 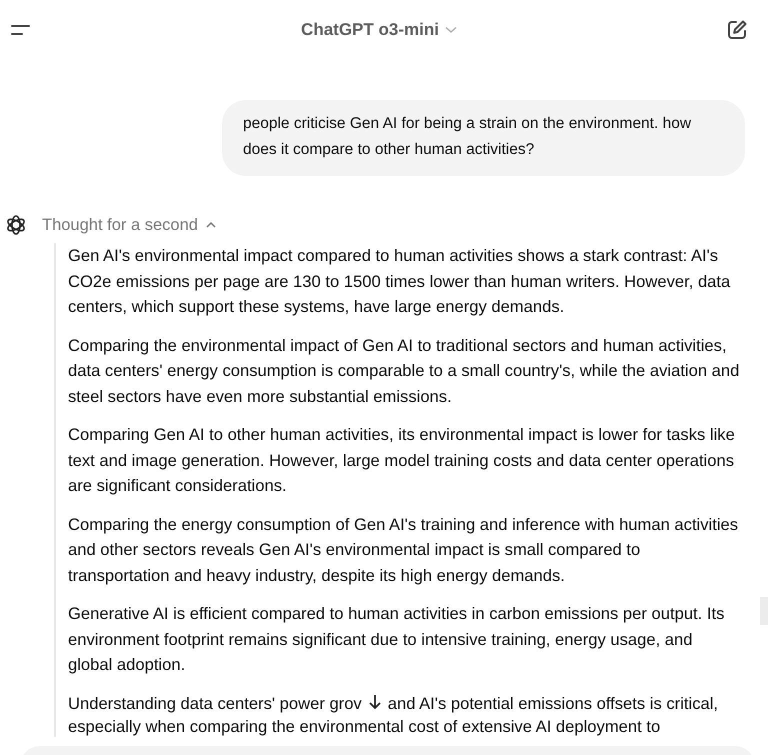 What do you see at coordinates (364, 726) in the screenshot?
I see `reasoning-text: especially when comparing the environmental cost of extensive AI deployment to` at bounding box center [364, 726].